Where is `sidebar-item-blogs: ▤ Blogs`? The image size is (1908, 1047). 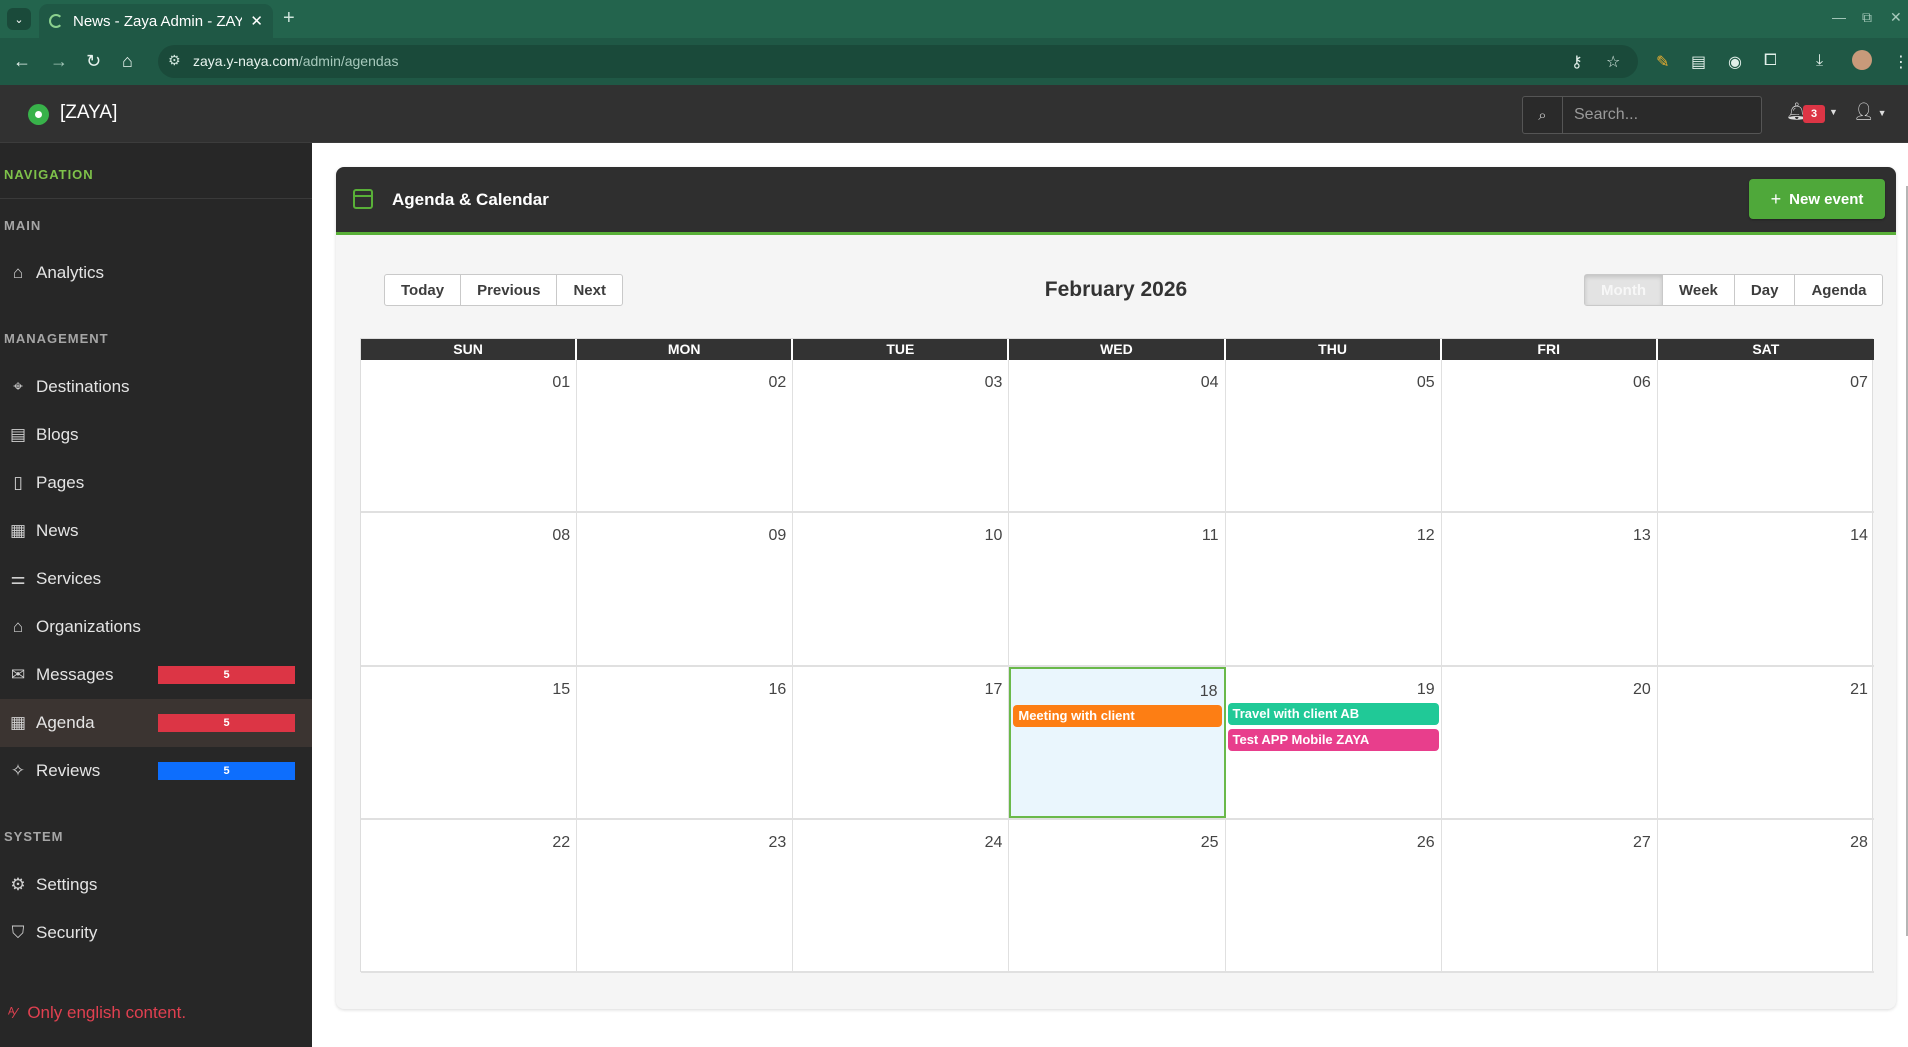
sidebar-item-blogs: ▤ Blogs is located at coordinates (156, 435).